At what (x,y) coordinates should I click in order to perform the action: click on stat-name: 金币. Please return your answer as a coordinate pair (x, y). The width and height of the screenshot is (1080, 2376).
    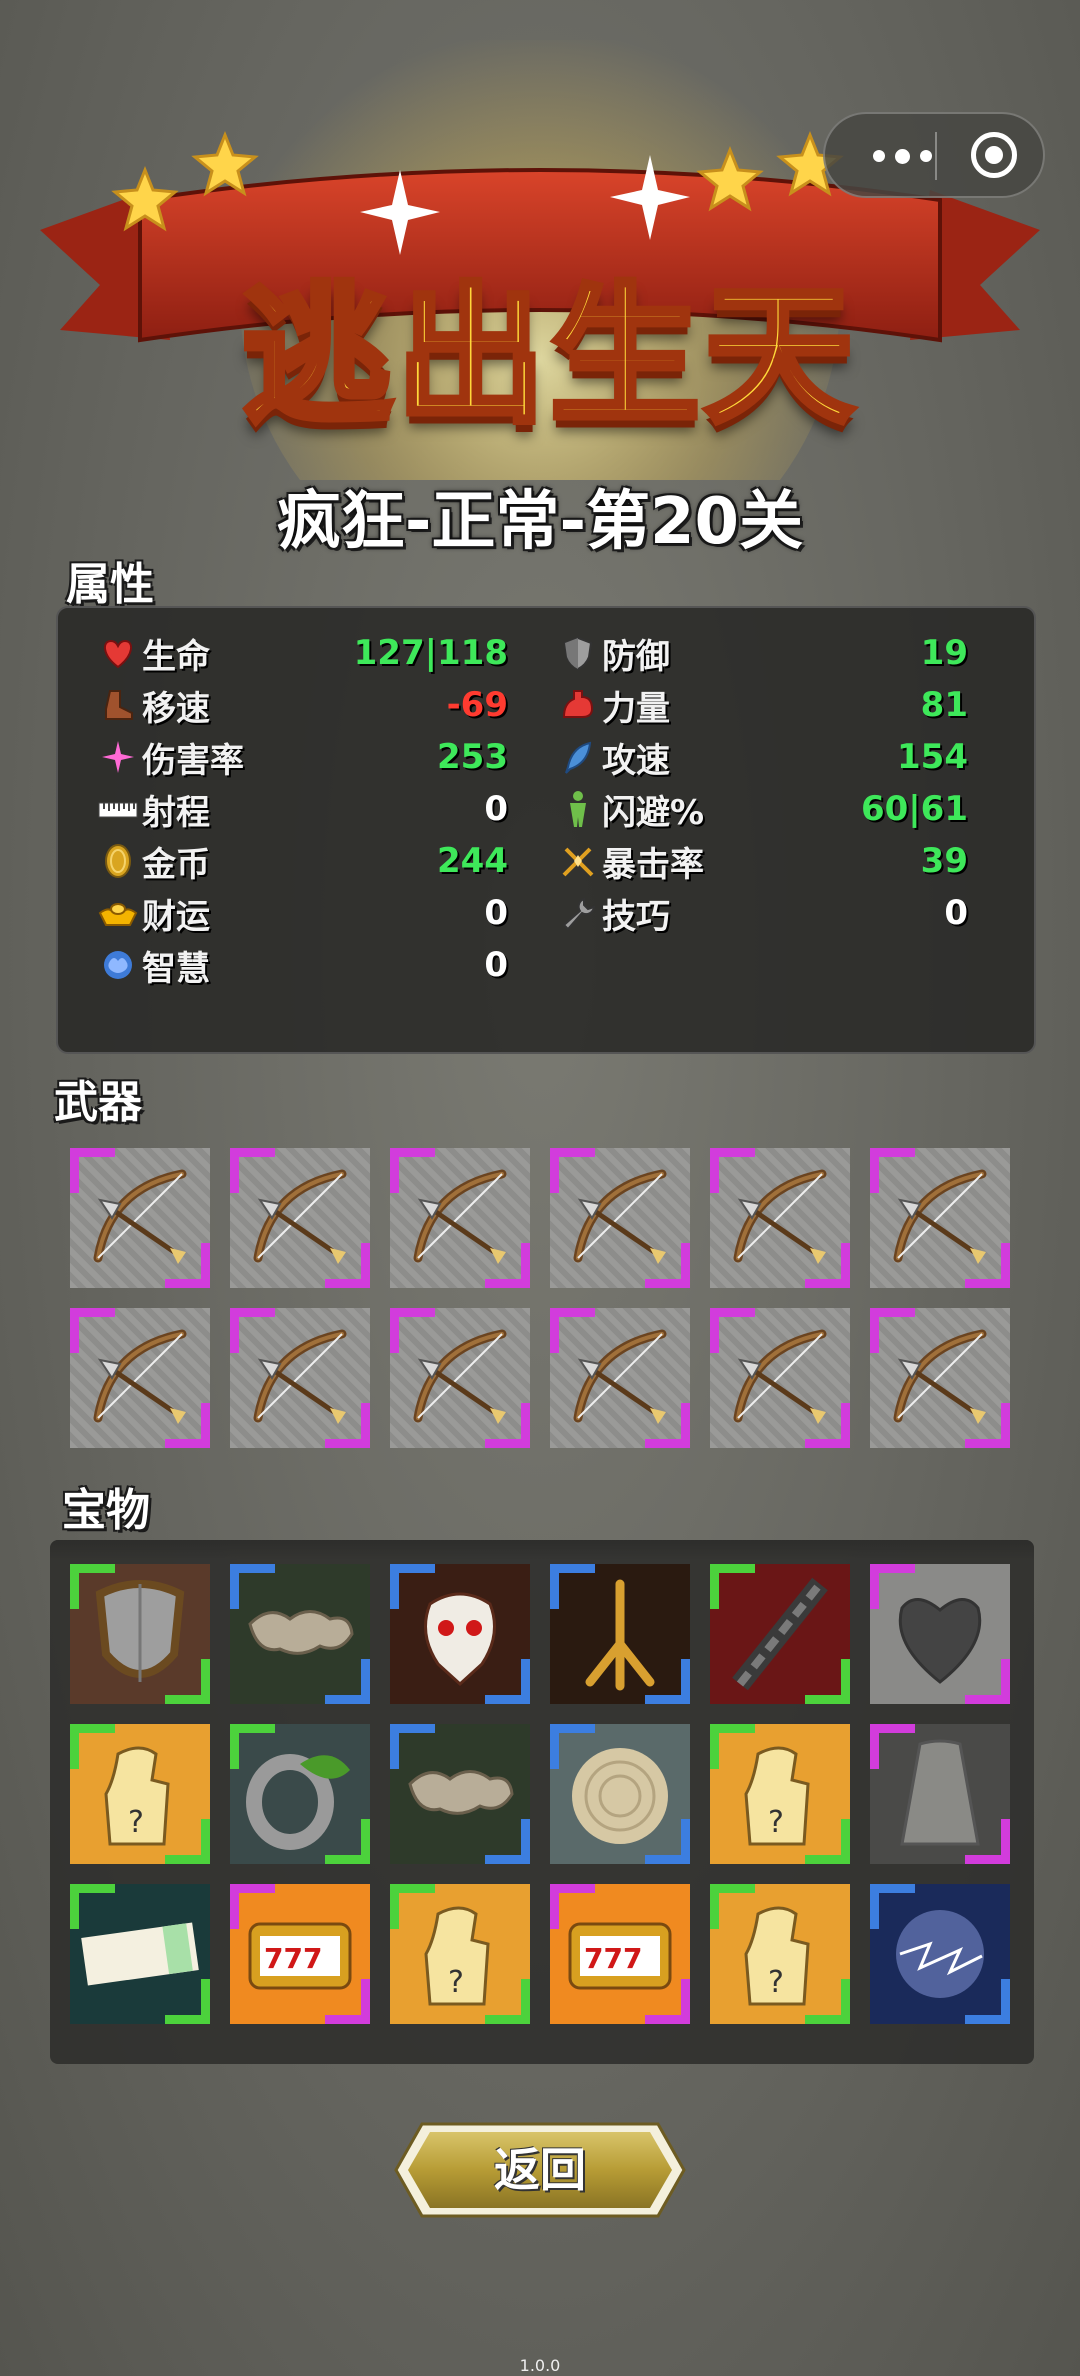
    Looking at the image, I should click on (176, 864).